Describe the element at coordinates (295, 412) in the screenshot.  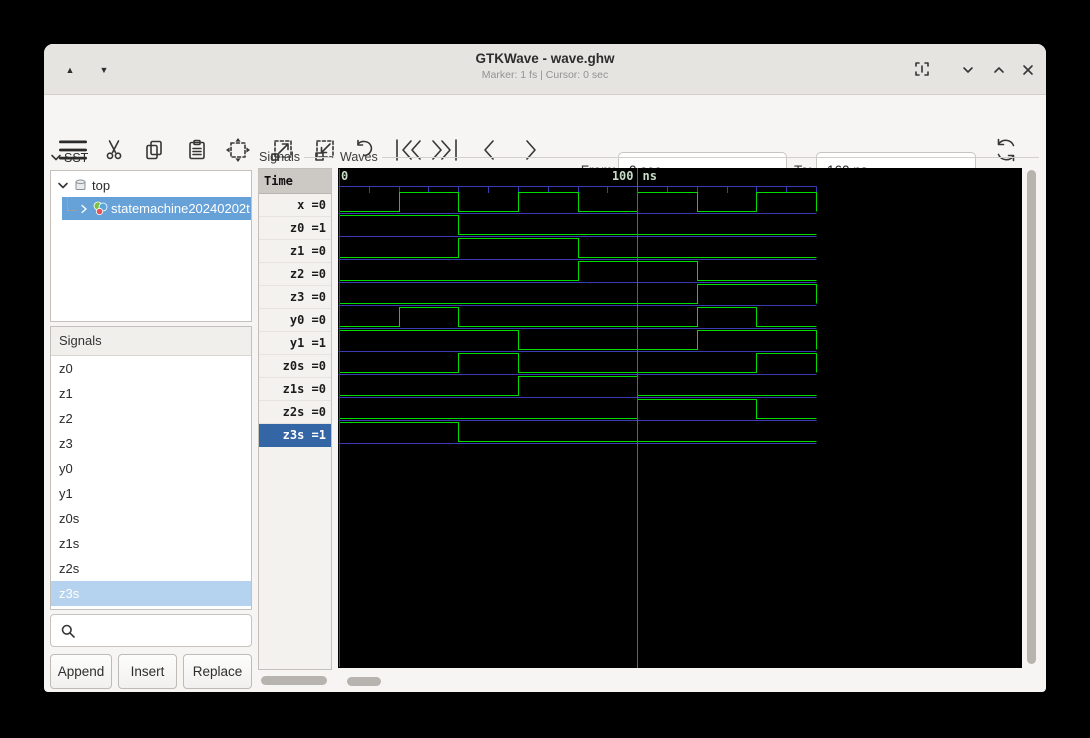
I see `wave-name-row: z2s =0` at that location.